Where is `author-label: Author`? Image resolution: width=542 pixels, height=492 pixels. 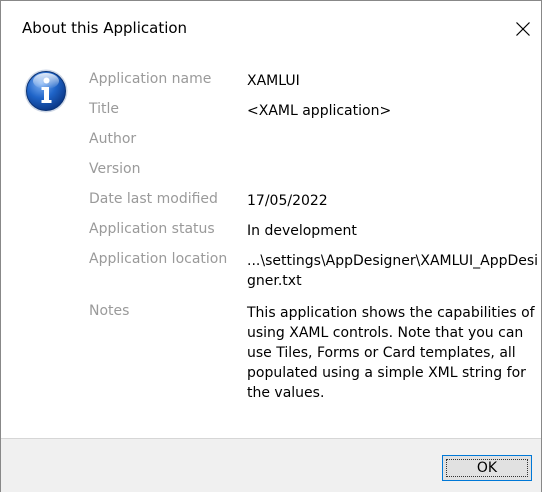
author-label: Author is located at coordinates (113, 139).